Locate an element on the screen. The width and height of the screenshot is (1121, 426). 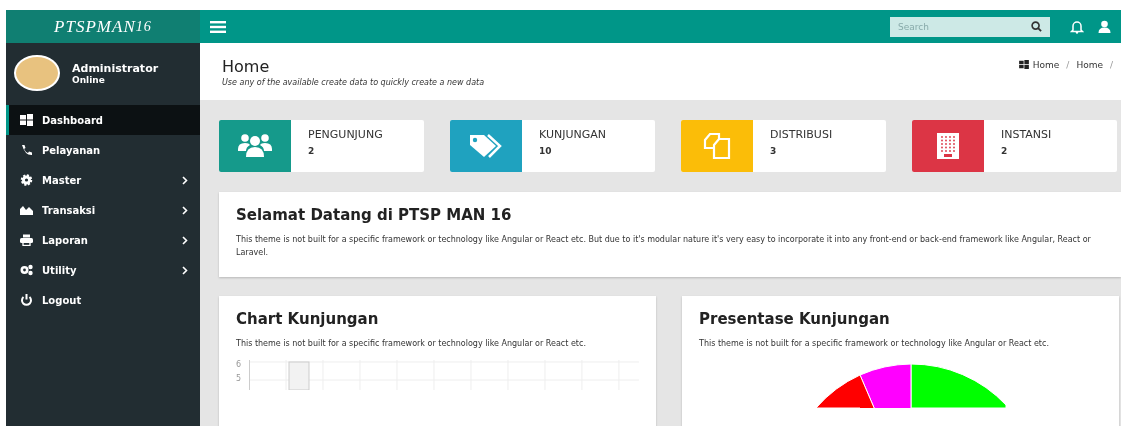
page-title: Home is located at coordinates (246, 66).